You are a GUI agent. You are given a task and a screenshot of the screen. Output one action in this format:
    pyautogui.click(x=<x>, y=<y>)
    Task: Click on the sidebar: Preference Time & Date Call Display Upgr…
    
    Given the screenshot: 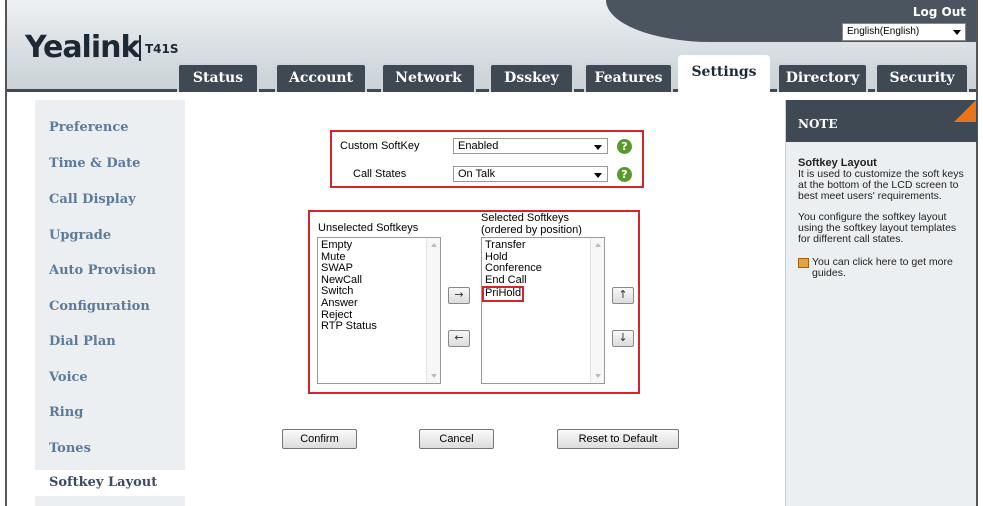 What is the action you would take?
    pyautogui.click(x=110, y=303)
    